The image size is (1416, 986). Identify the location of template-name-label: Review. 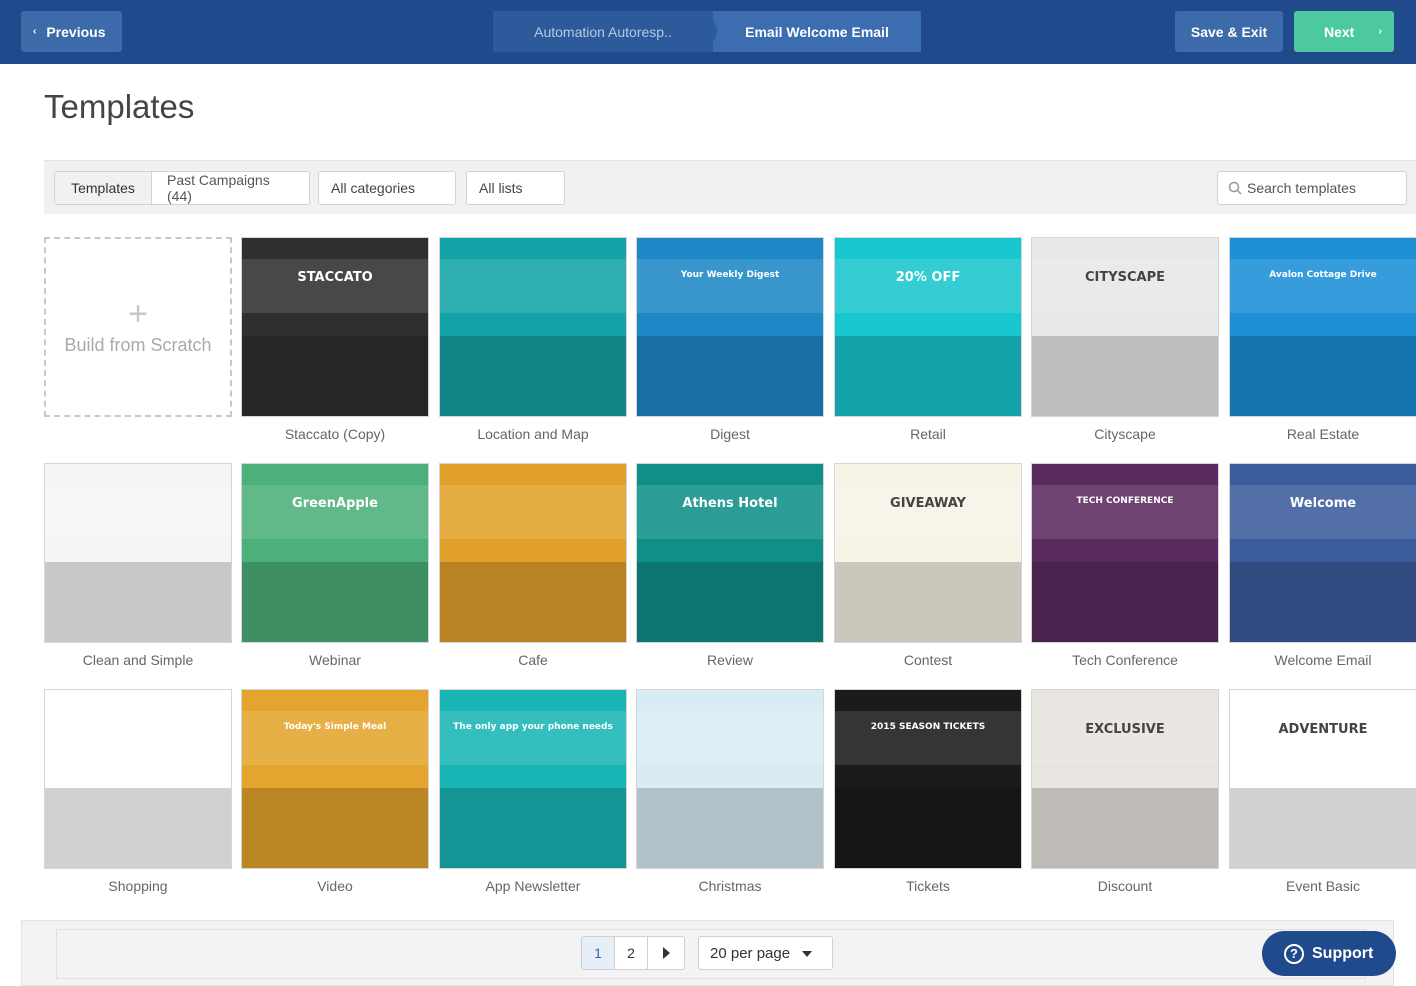
(730, 660).